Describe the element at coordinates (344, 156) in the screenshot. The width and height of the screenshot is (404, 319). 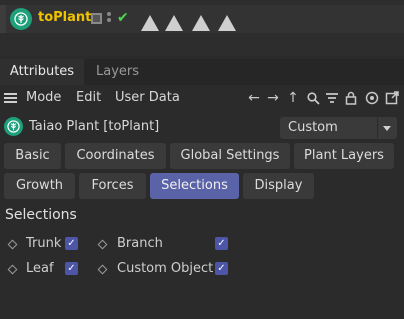
I see `category-plant-layers: Plant Layers` at that location.